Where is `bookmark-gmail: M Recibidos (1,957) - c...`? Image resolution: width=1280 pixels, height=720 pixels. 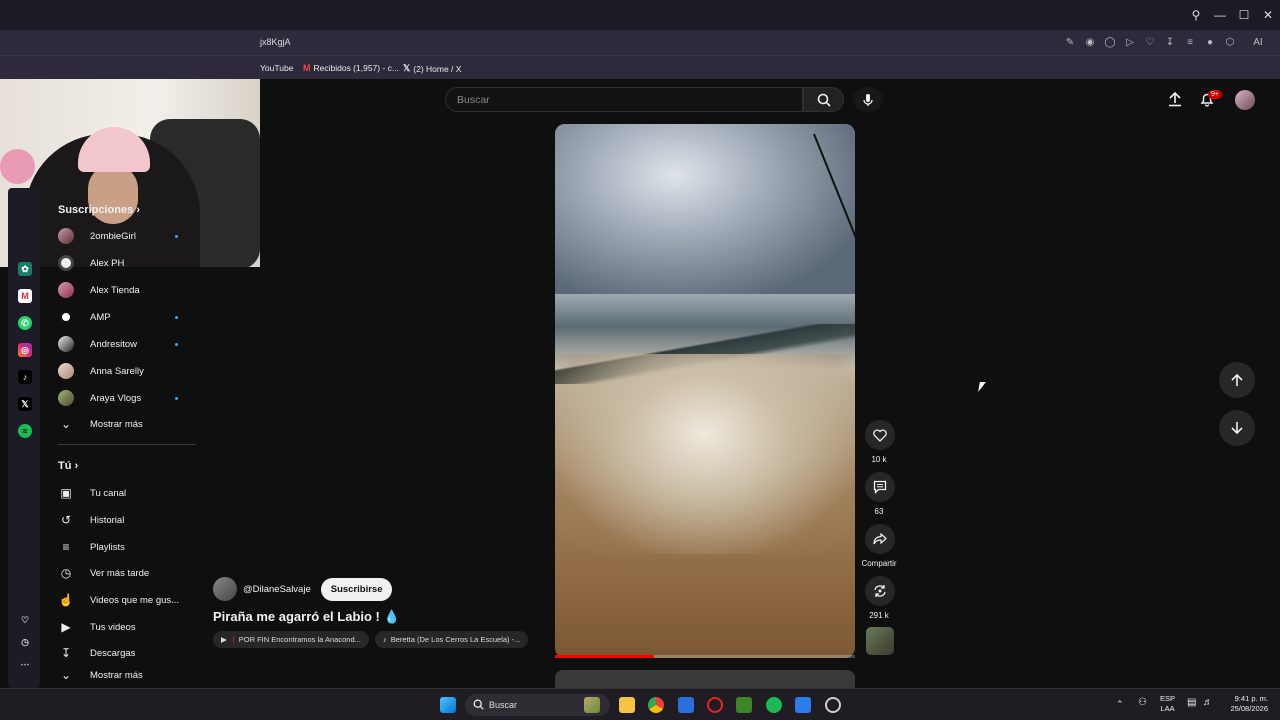
bookmark-gmail: M Recibidos (1,957) - c... is located at coordinates (351, 68).